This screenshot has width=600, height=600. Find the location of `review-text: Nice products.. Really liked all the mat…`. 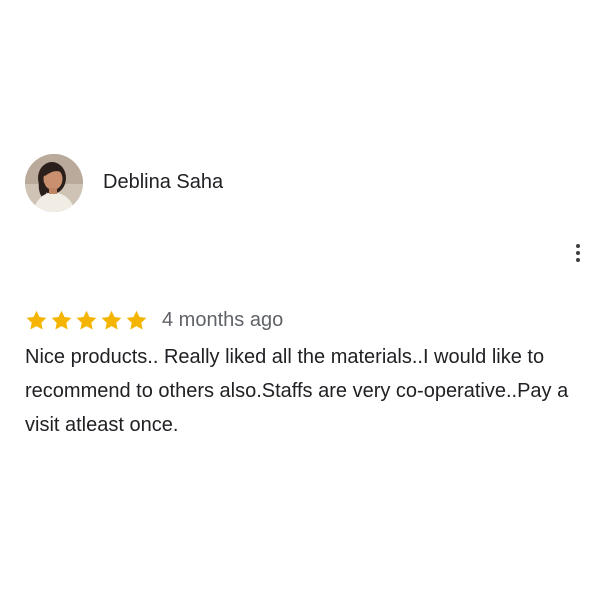

review-text: Nice products.. Really liked all the mat… is located at coordinates (297, 391).